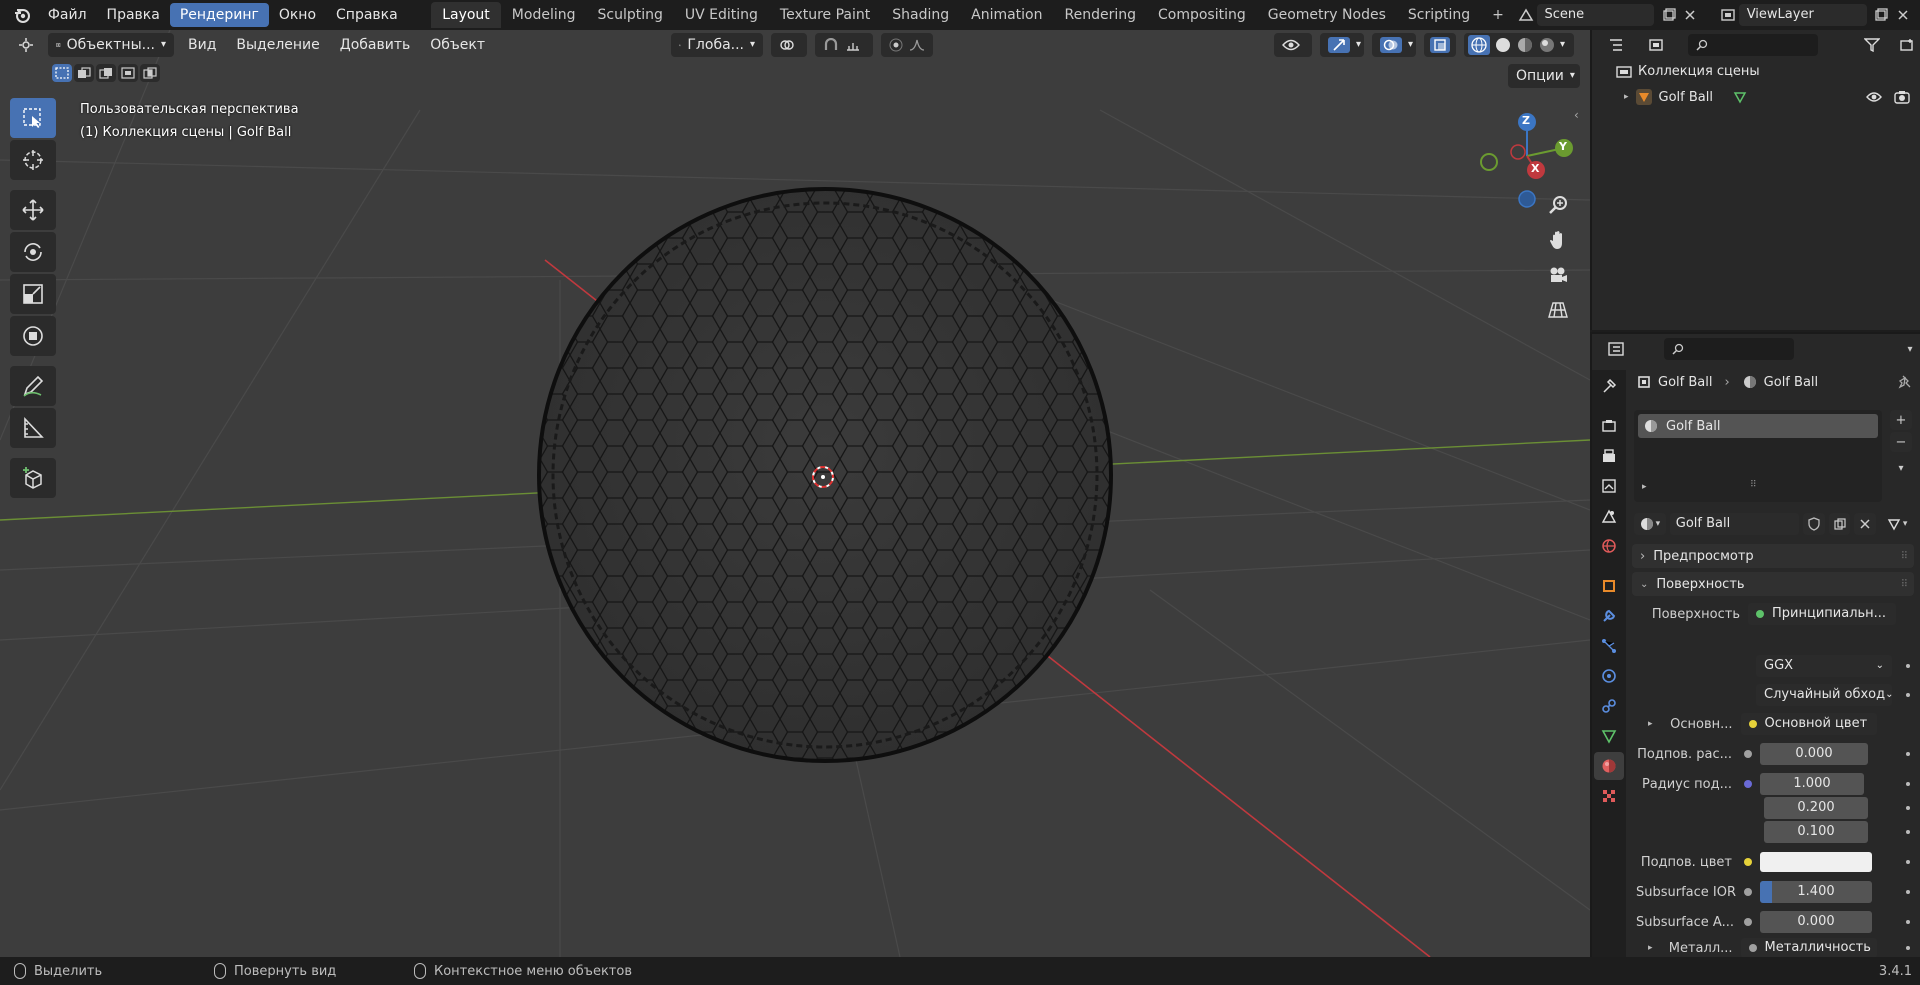 Image resolution: width=1920 pixels, height=985 pixels. What do you see at coordinates (1558, 240) in the screenshot?
I see `pan-hand-icon` at bounding box center [1558, 240].